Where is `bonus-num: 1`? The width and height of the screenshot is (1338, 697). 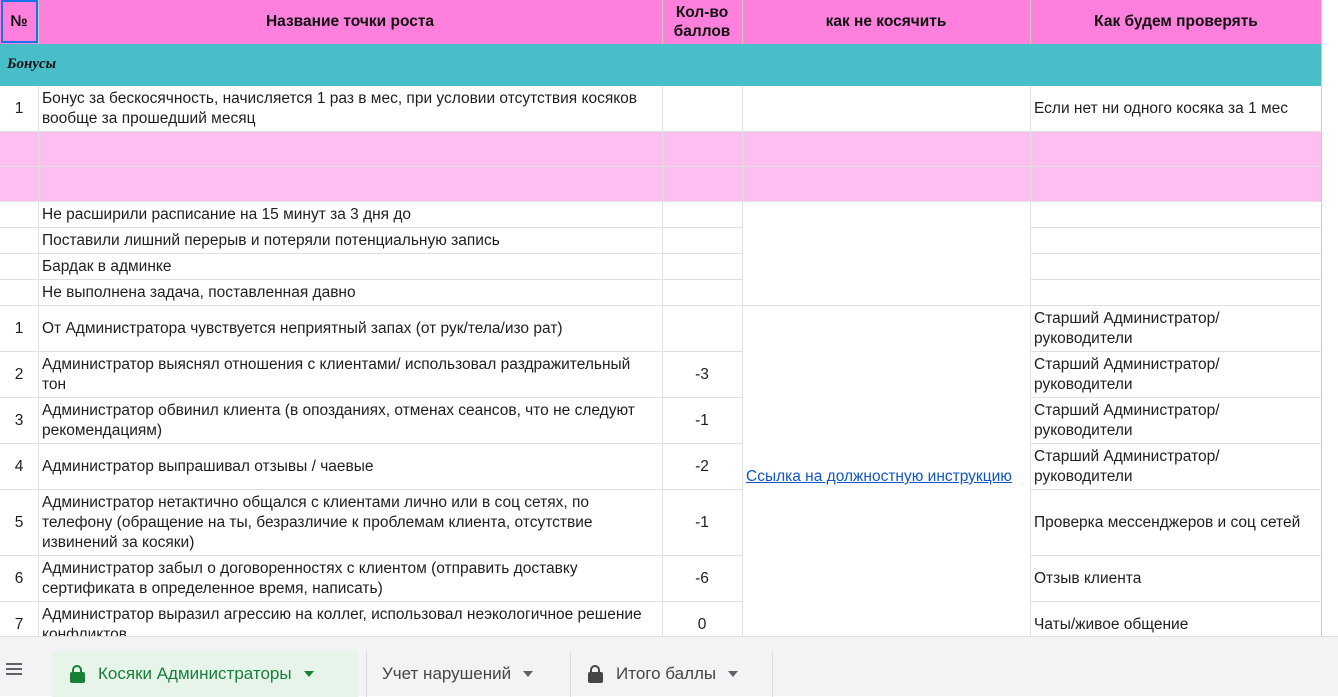
bonus-num: 1 is located at coordinates (19, 108).